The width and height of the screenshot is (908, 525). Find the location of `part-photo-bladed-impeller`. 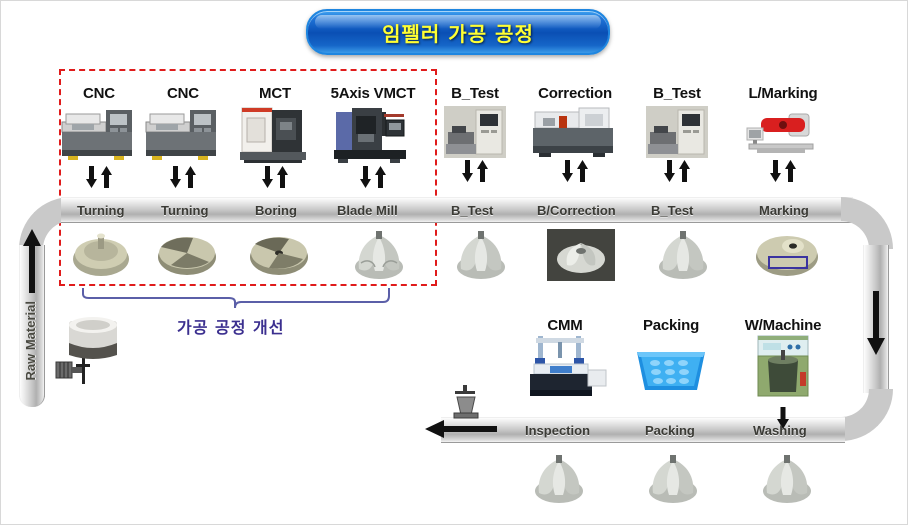

part-photo-bladed-impeller is located at coordinates (379, 253).